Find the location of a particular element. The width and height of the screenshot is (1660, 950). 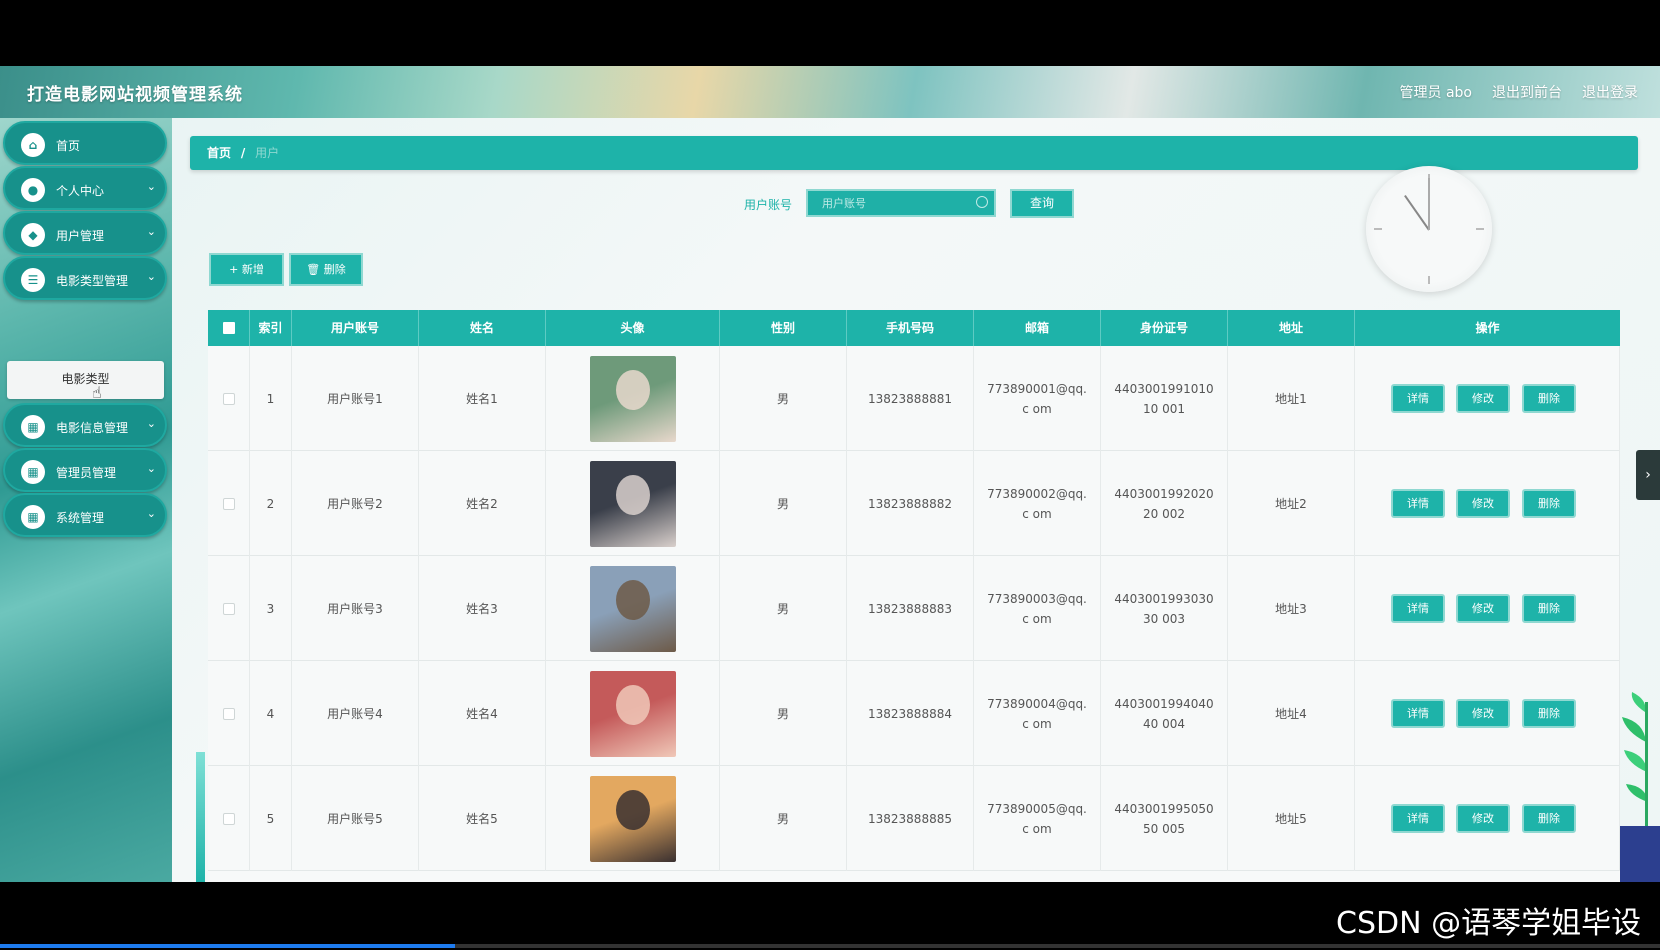

search-input is located at coordinates (901, 203).